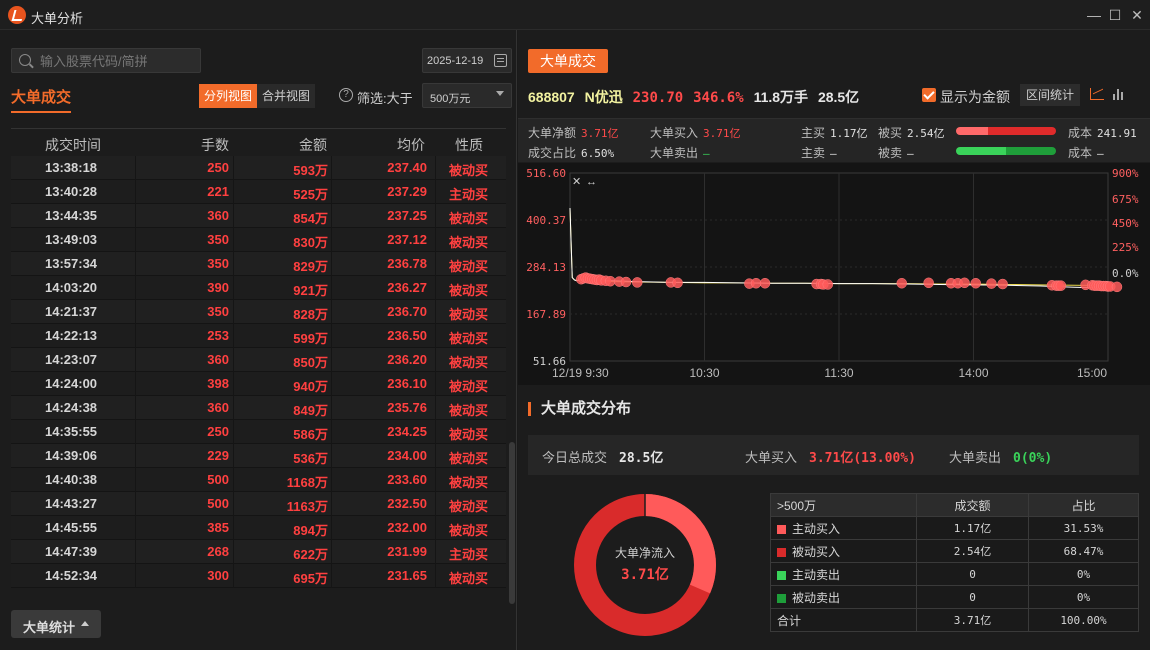 This screenshot has height=650, width=1150. I want to click on split-view-button: 分列视图, so click(228, 96).